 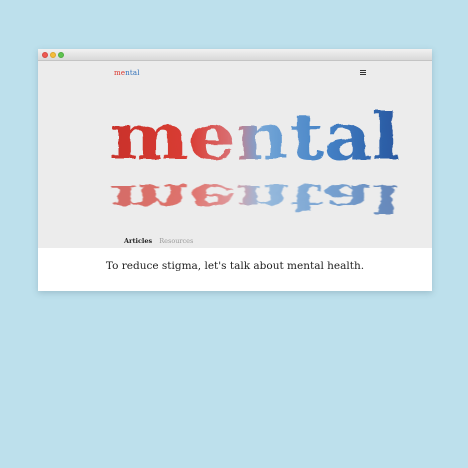 I want to click on hero-word-text: mental, so click(x=255, y=137).